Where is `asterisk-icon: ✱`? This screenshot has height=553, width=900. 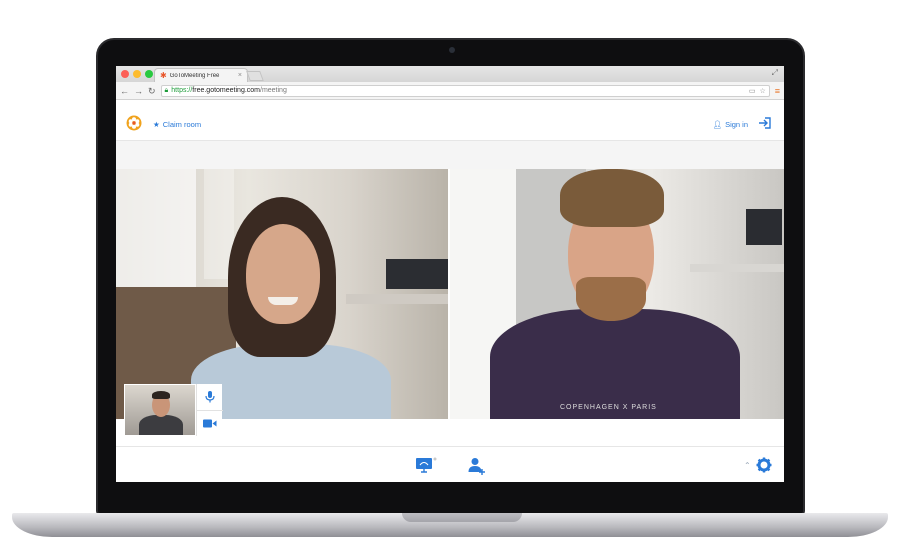
asterisk-icon: ✱ is located at coordinates (163, 75).